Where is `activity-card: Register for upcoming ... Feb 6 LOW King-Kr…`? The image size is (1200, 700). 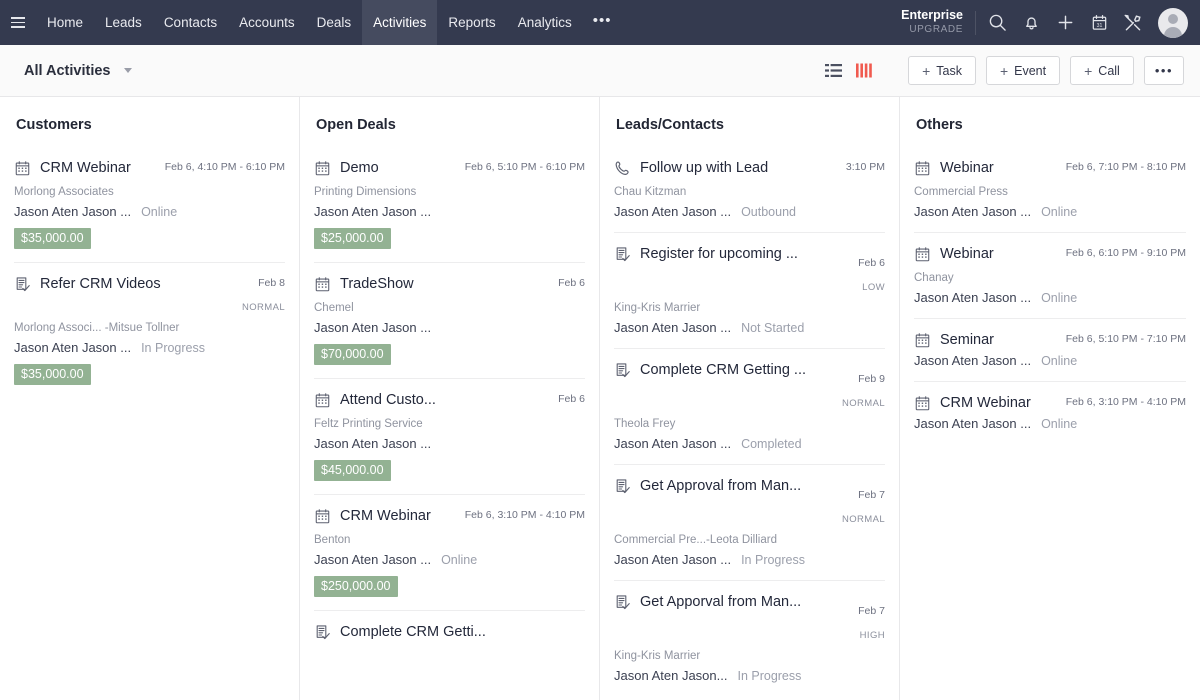
activity-card: Register for upcoming ... Feb 6 LOW King-Kr… is located at coordinates (749, 291).